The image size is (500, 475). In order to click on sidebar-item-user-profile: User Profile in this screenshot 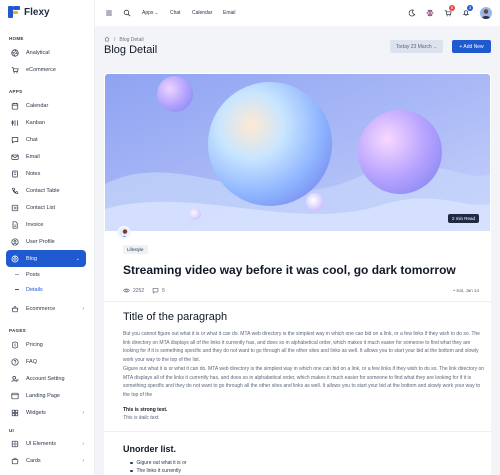, I will do `click(47, 241)`.